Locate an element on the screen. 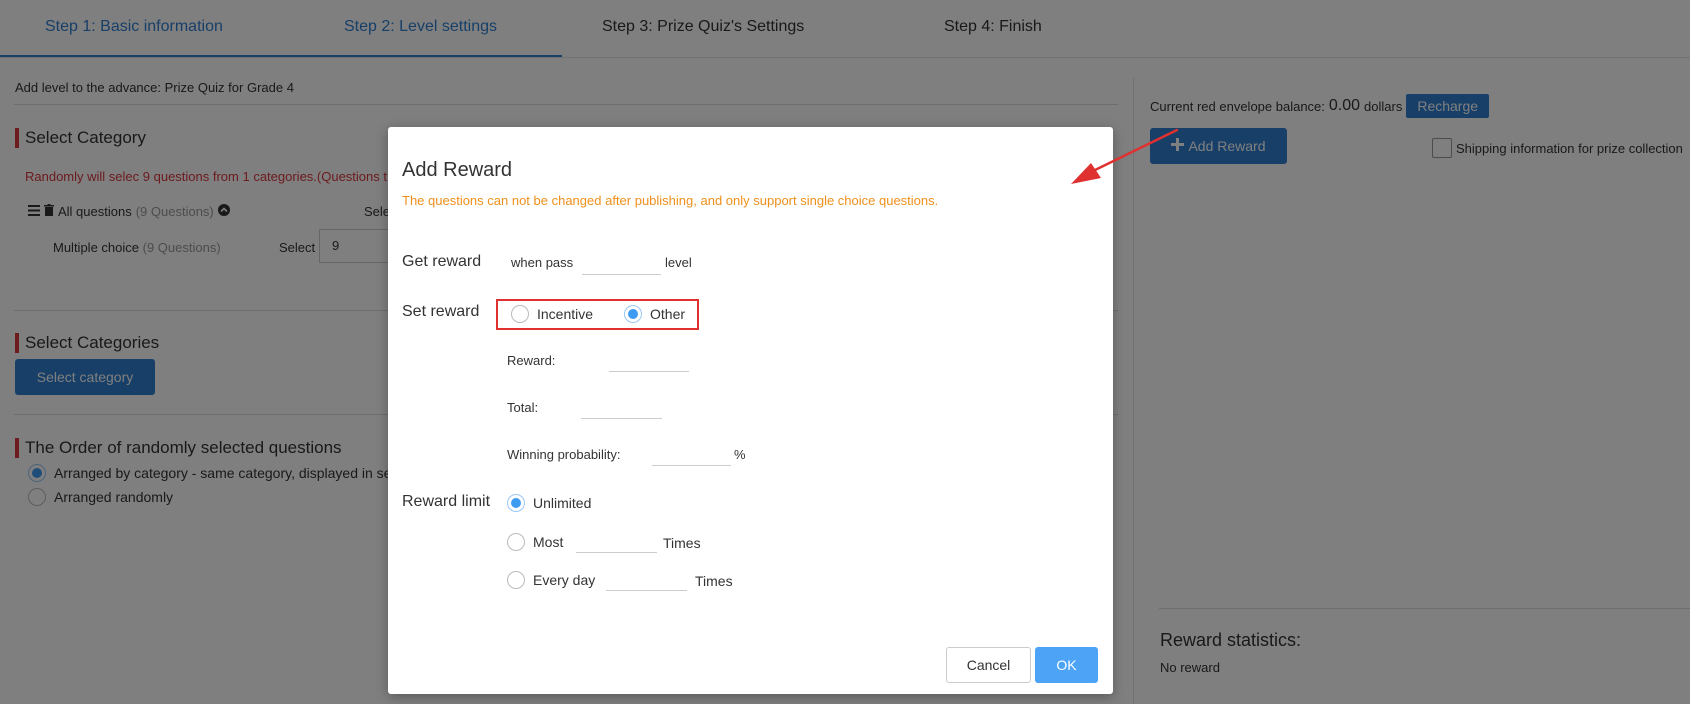 The height and width of the screenshot is (704, 1690). when-pass-text: when pass is located at coordinates (542, 262).